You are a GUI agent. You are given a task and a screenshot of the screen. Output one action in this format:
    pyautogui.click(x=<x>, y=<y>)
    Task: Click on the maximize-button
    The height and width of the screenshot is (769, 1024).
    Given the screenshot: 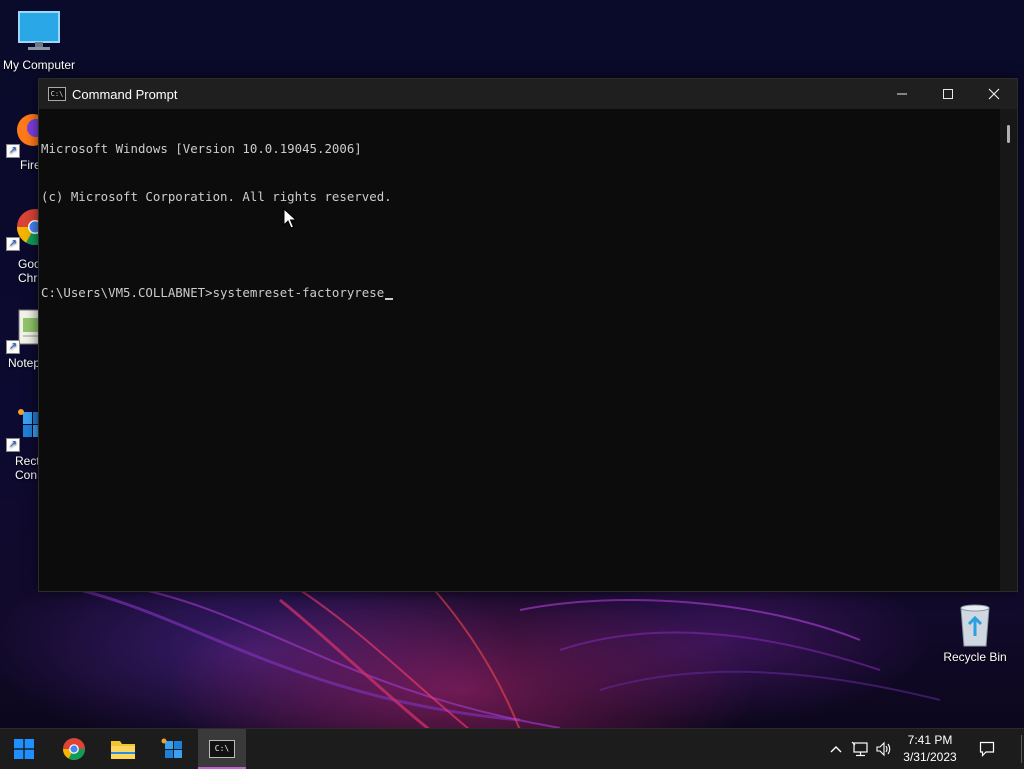 What is the action you would take?
    pyautogui.click(x=948, y=94)
    